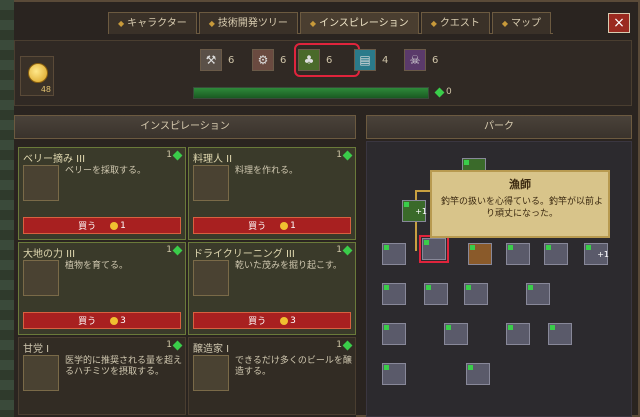 Image resolution: width=640 pixels, height=417 pixels. Describe the element at coordinates (41, 278) in the screenshot. I see `wheat-icon` at that location.